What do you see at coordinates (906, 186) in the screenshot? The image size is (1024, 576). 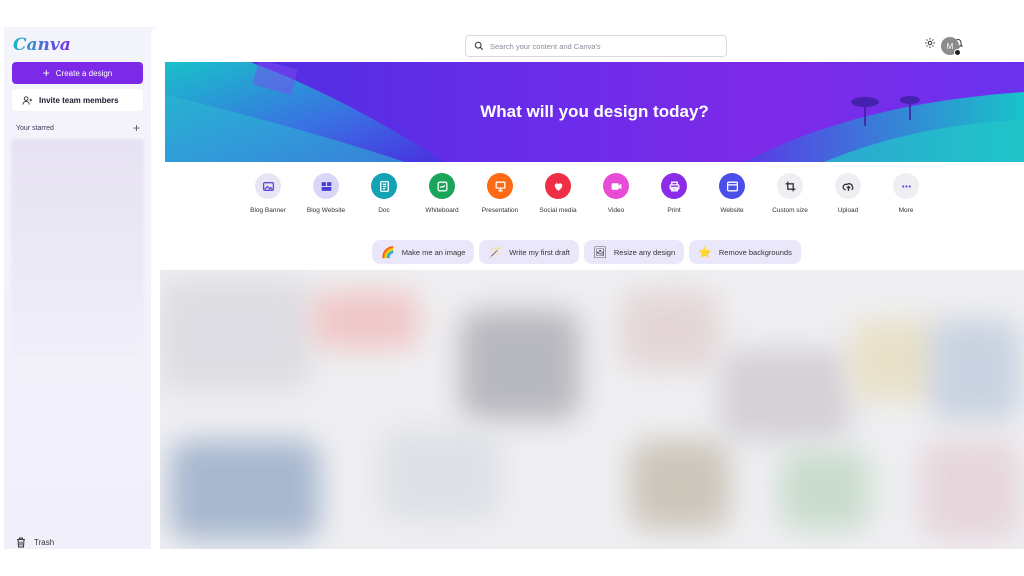 I see `more-icon` at bounding box center [906, 186].